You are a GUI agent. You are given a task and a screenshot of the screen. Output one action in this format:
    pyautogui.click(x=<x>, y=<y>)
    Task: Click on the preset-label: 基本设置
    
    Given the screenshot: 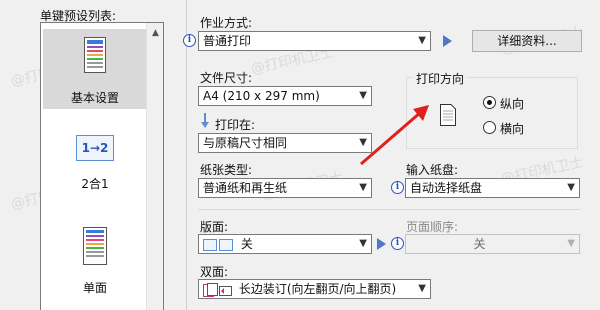 What is the action you would take?
    pyautogui.click(x=94, y=98)
    